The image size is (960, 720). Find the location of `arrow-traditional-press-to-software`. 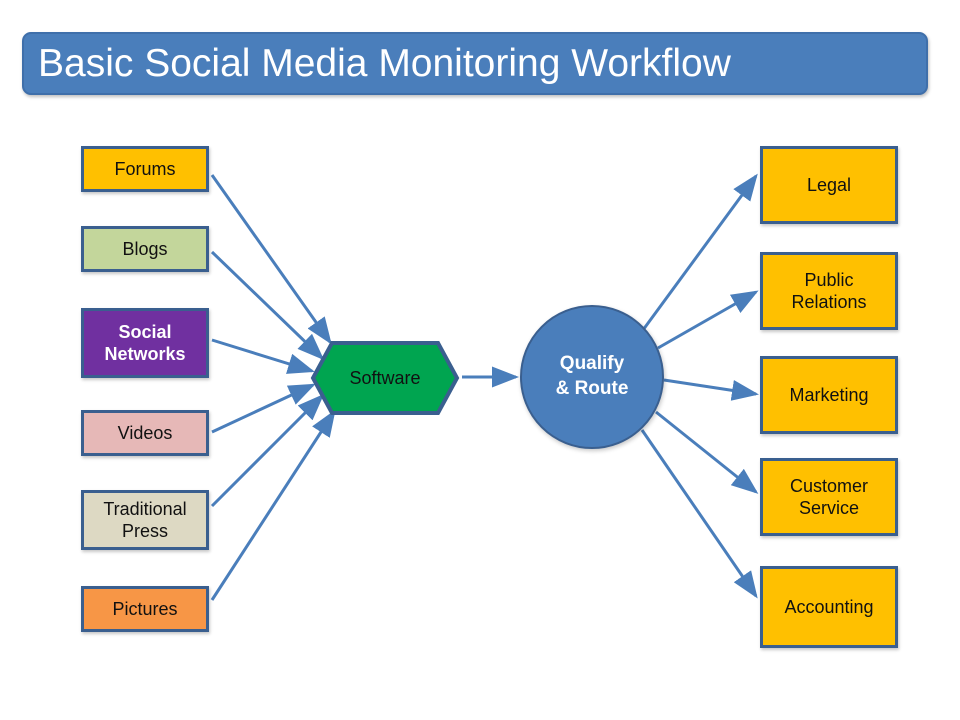

arrow-traditional-press-to-software is located at coordinates (267, 450).